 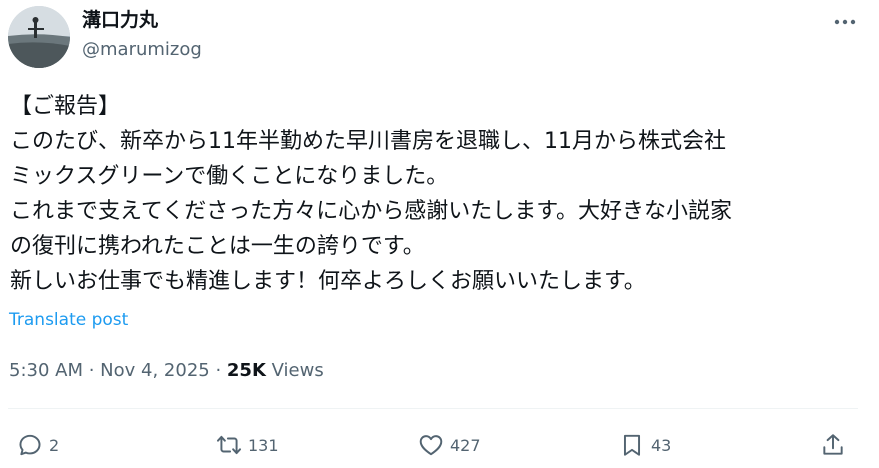 What do you see at coordinates (39, 37) in the screenshot?
I see `avatar` at bounding box center [39, 37].